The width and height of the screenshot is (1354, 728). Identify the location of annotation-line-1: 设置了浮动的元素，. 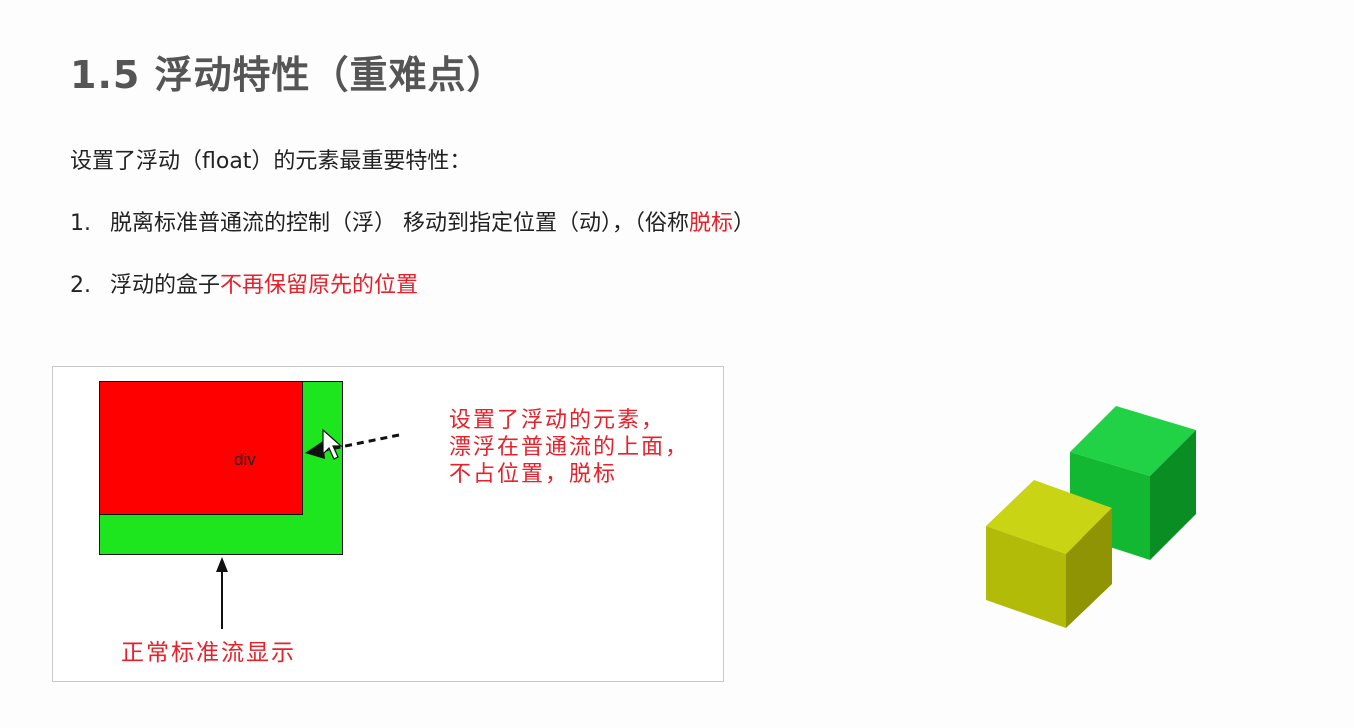
(557, 420).